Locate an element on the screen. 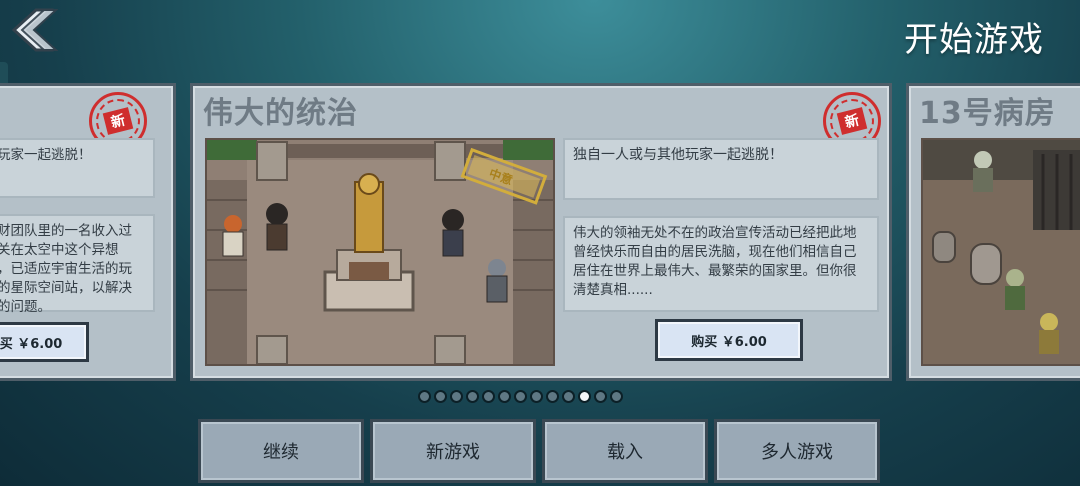 The image size is (1080, 486). card-subtitle: 玩家一起逃脱！ is located at coordinates (77, 168).